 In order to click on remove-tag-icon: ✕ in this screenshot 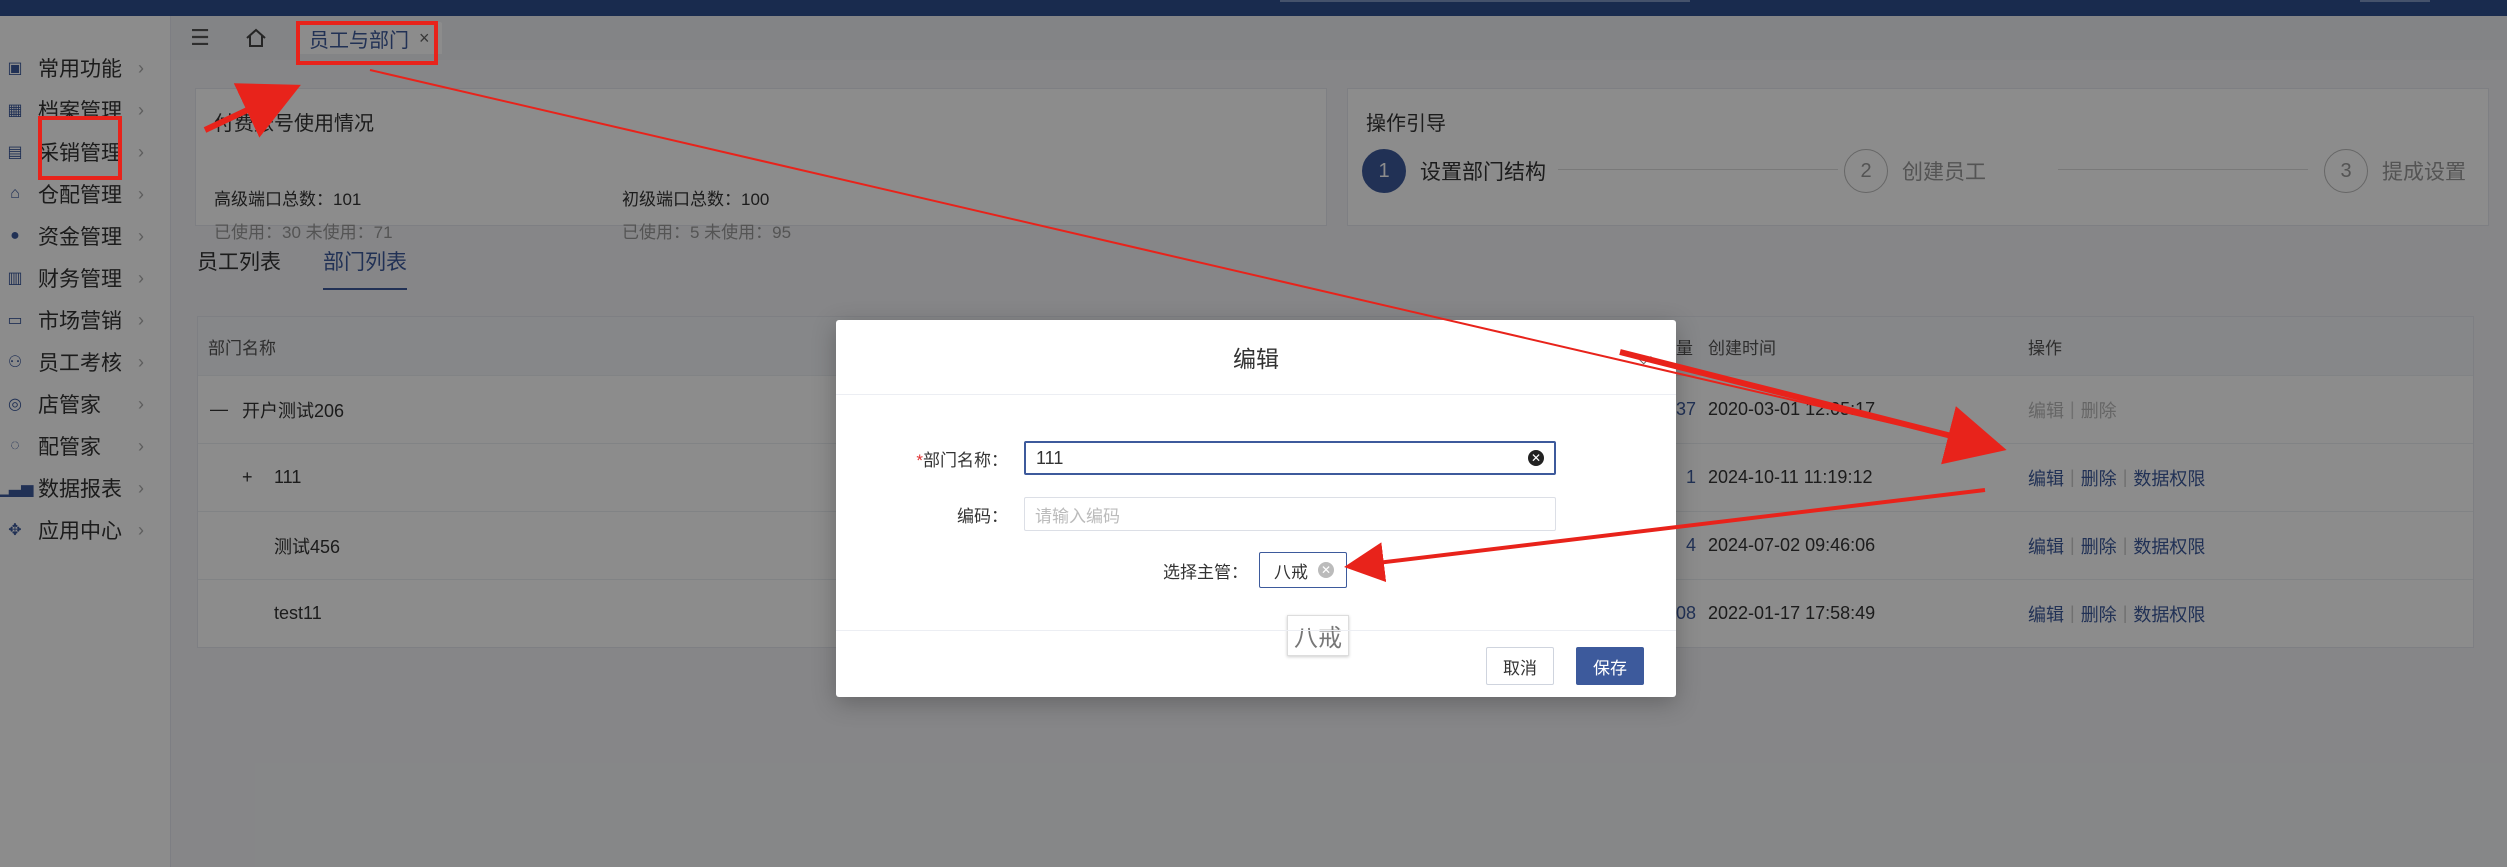, I will do `click(1326, 570)`.